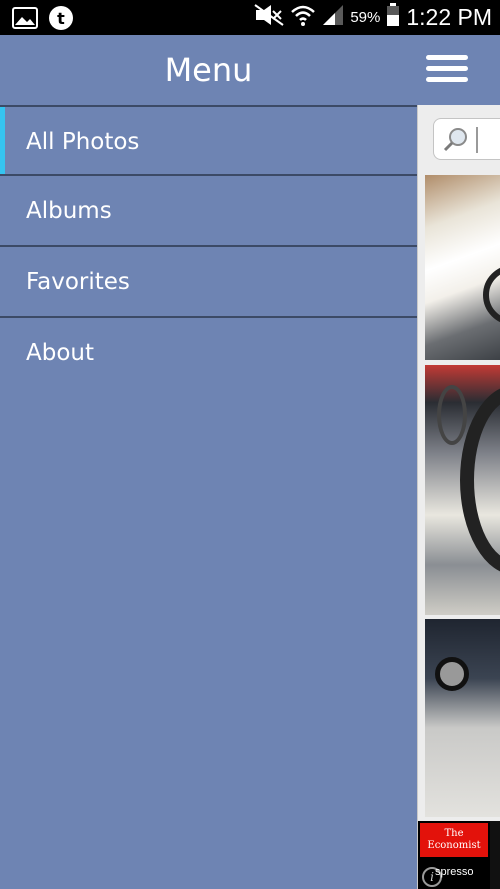  Describe the element at coordinates (495, 855) in the screenshot. I see `ad-edge` at that location.